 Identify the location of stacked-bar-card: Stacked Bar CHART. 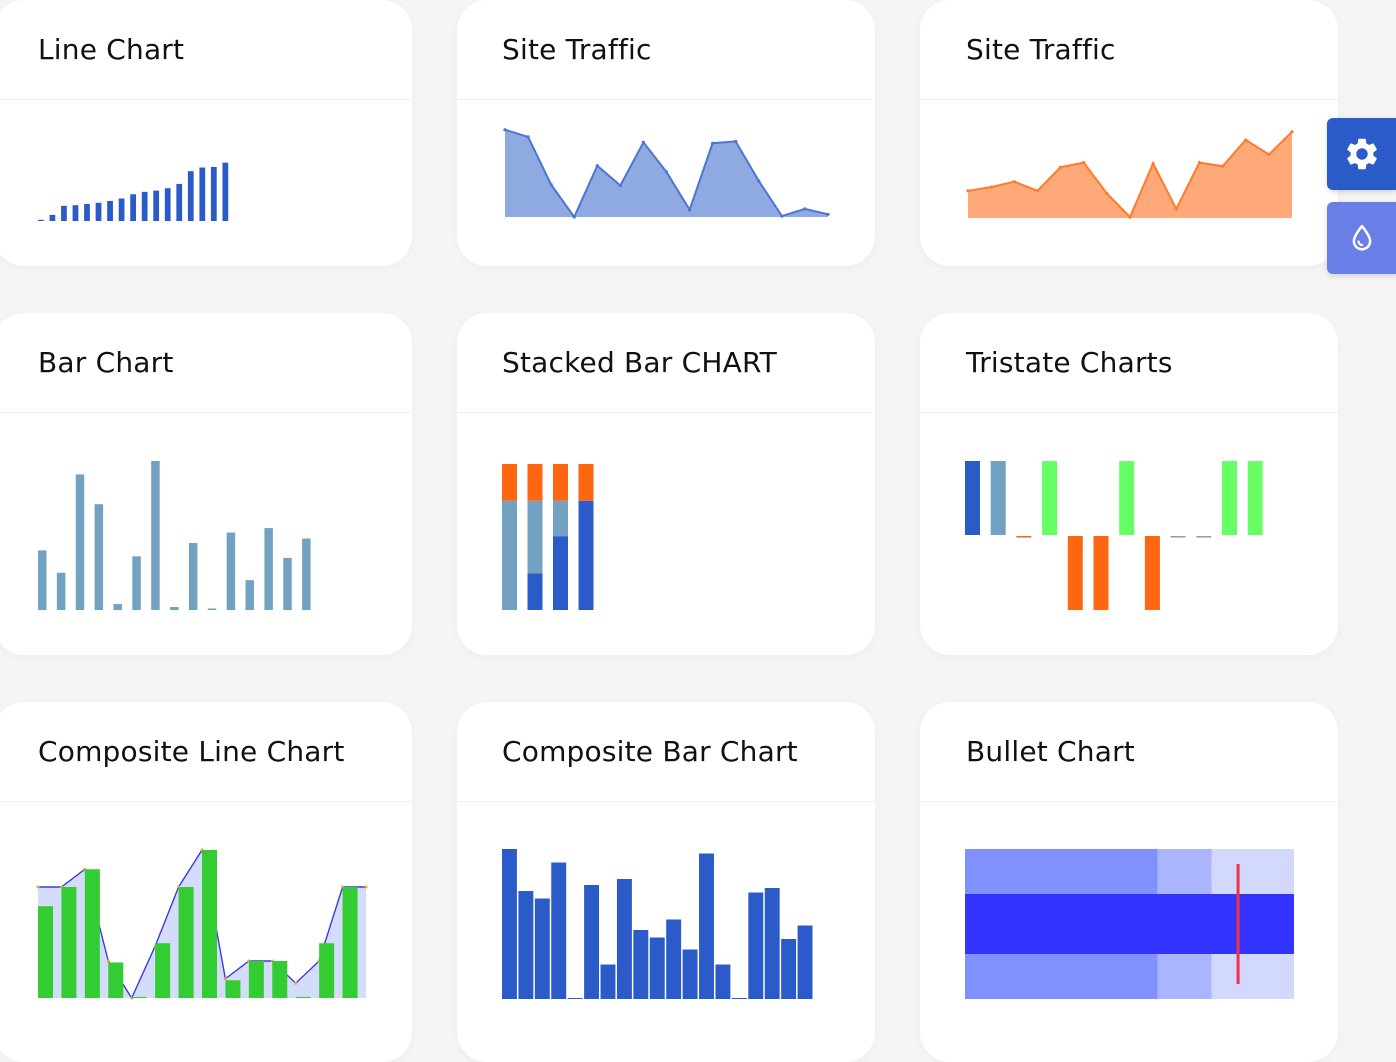
(666, 484).